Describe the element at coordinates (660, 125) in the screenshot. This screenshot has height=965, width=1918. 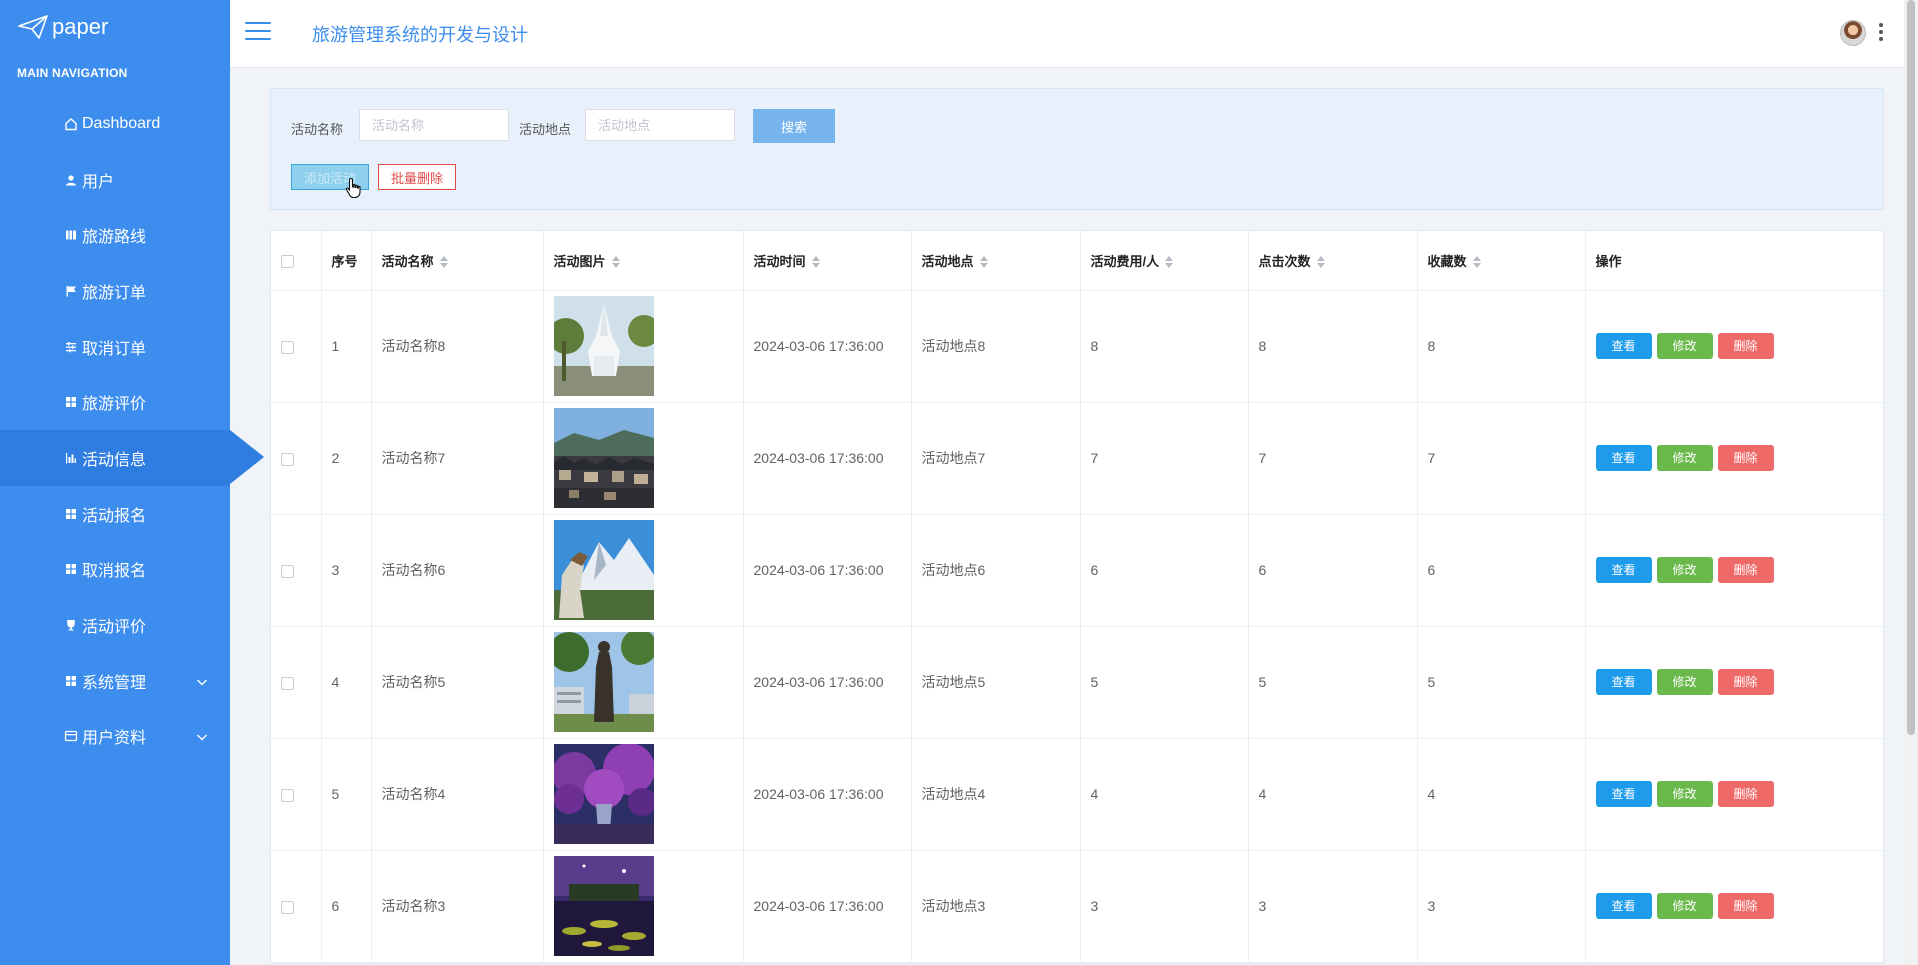
I see `activity-place-input` at that location.